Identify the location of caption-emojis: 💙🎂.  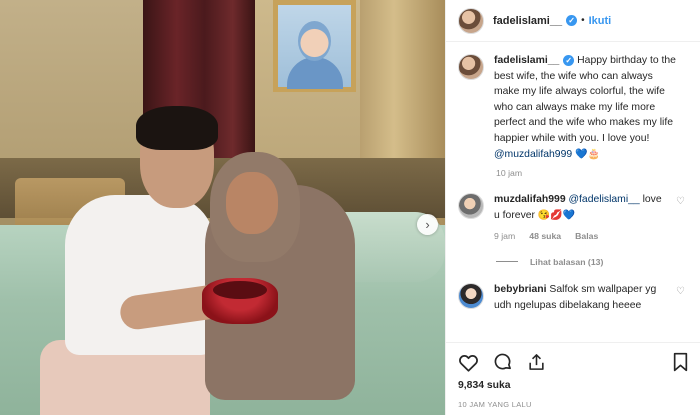
(587, 154).